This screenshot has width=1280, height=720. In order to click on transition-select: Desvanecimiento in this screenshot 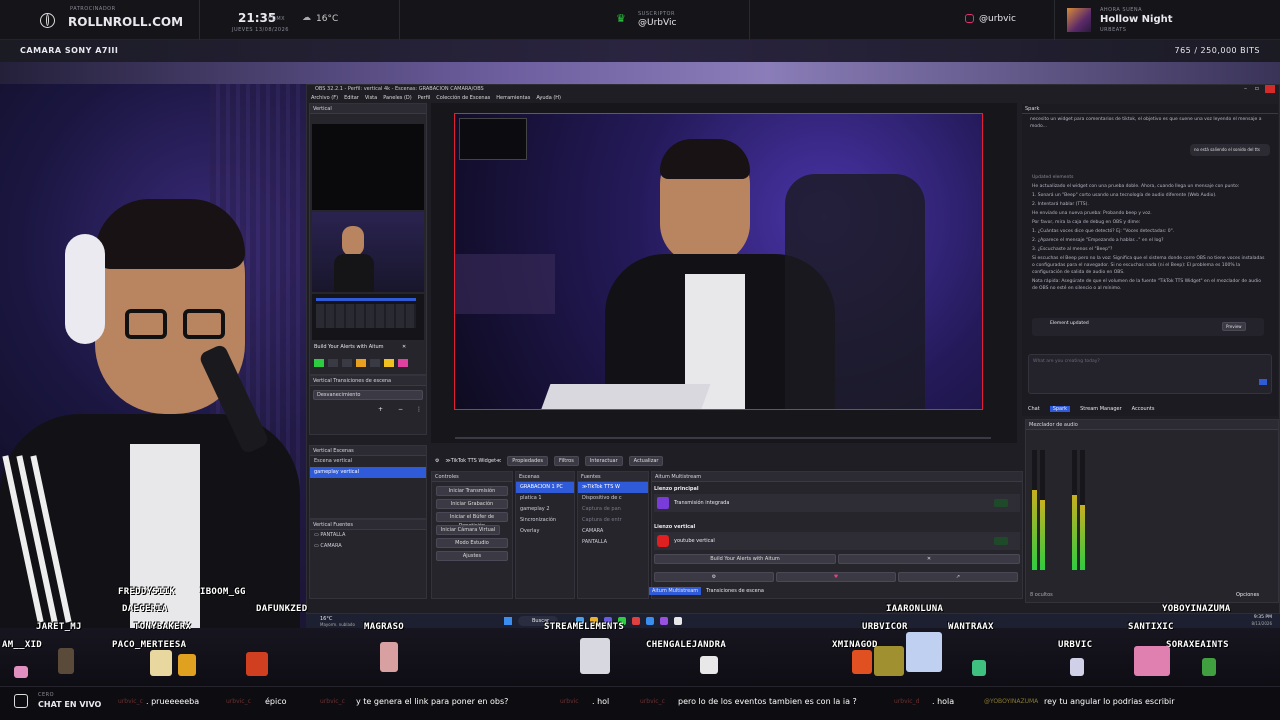, I will do `click(368, 395)`.